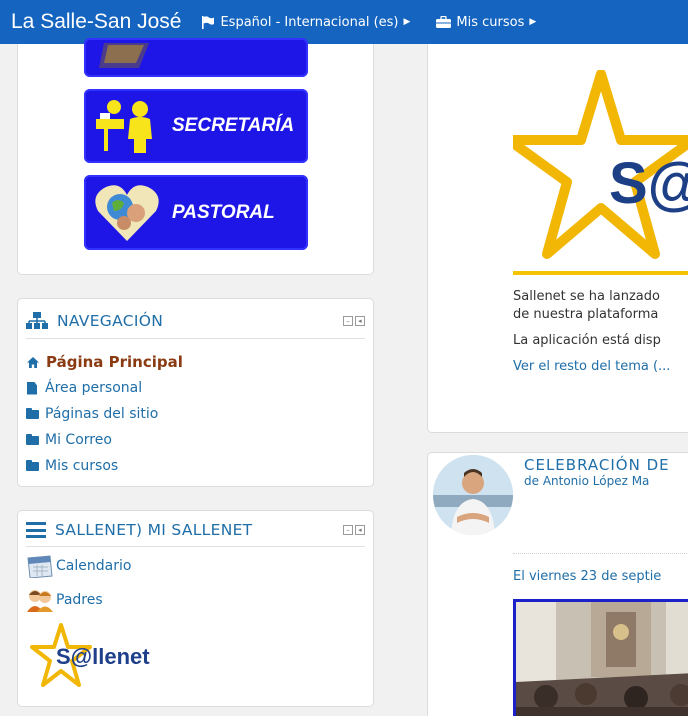 The image size is (688, 716). Describe the element at coordinates (32, 388) in the screenshot. I see `file-icon` at that location.